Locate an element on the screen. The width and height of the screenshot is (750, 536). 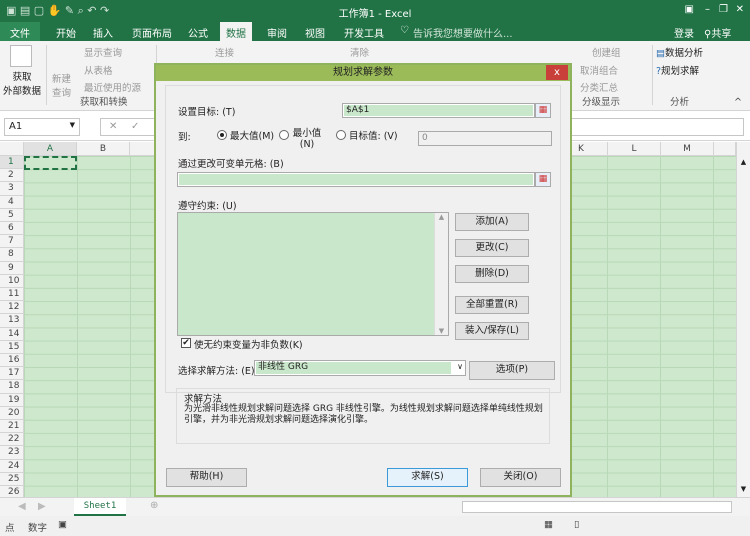
row-header: 9 is located at coordinates (12, 268).